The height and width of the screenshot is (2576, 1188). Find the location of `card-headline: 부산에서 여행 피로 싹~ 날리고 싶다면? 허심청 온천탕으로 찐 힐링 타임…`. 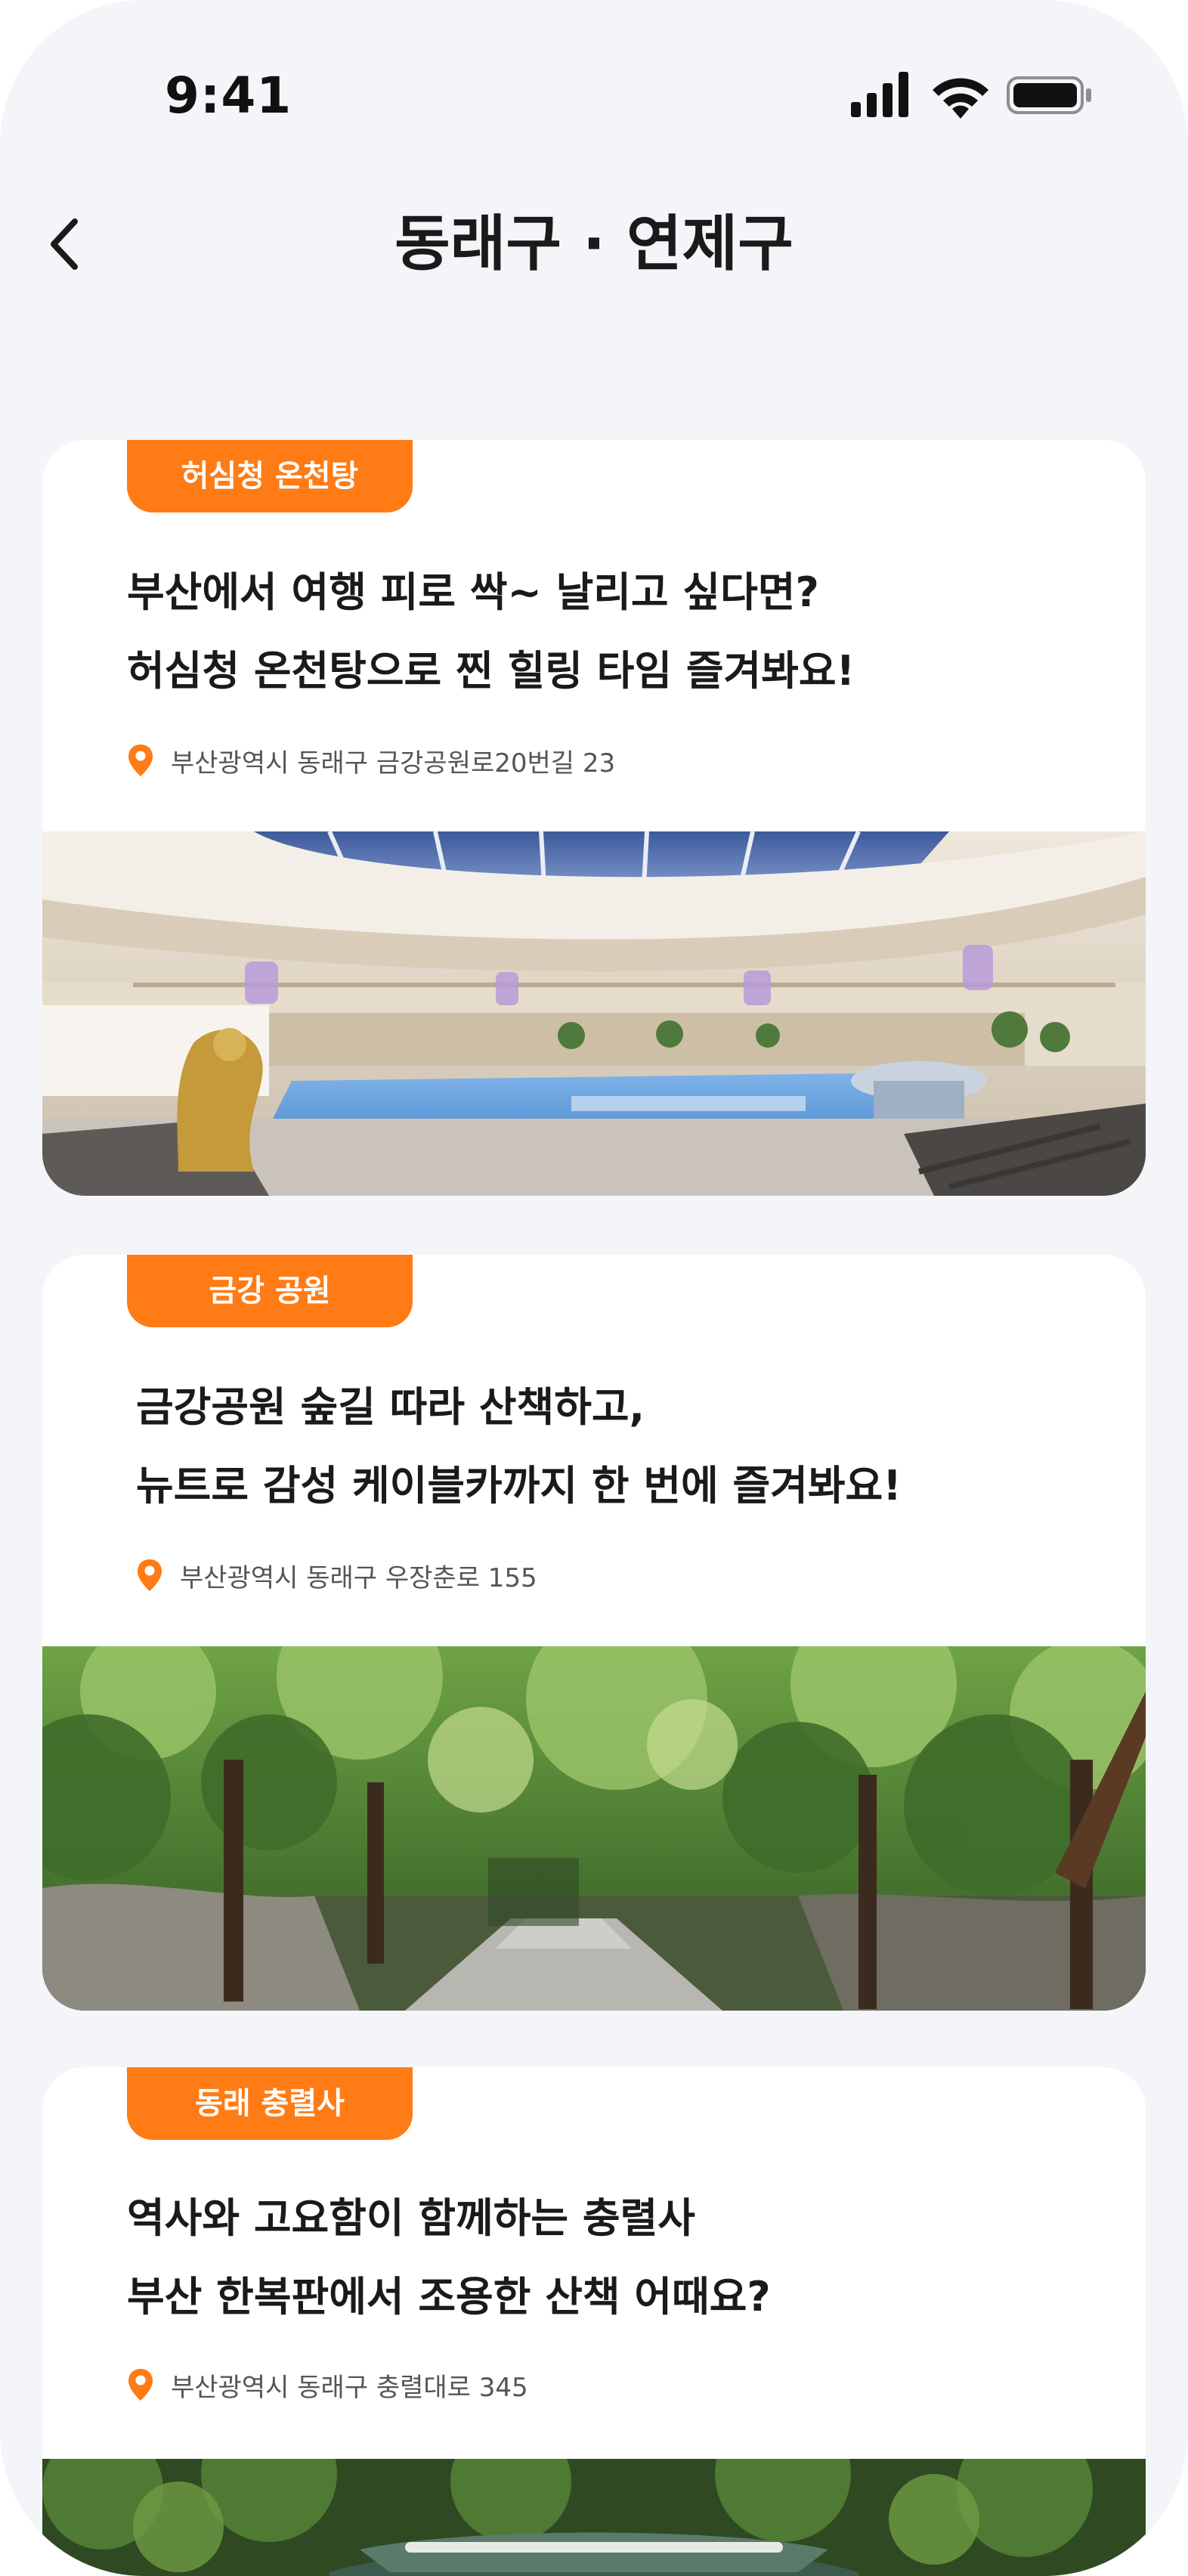

card-headline: 부산에서 여행 피로 싹~ 날리고 싶다면? 허심청 온천탕으로 찐 힐링 타임… is located at coordinates (618, 632).